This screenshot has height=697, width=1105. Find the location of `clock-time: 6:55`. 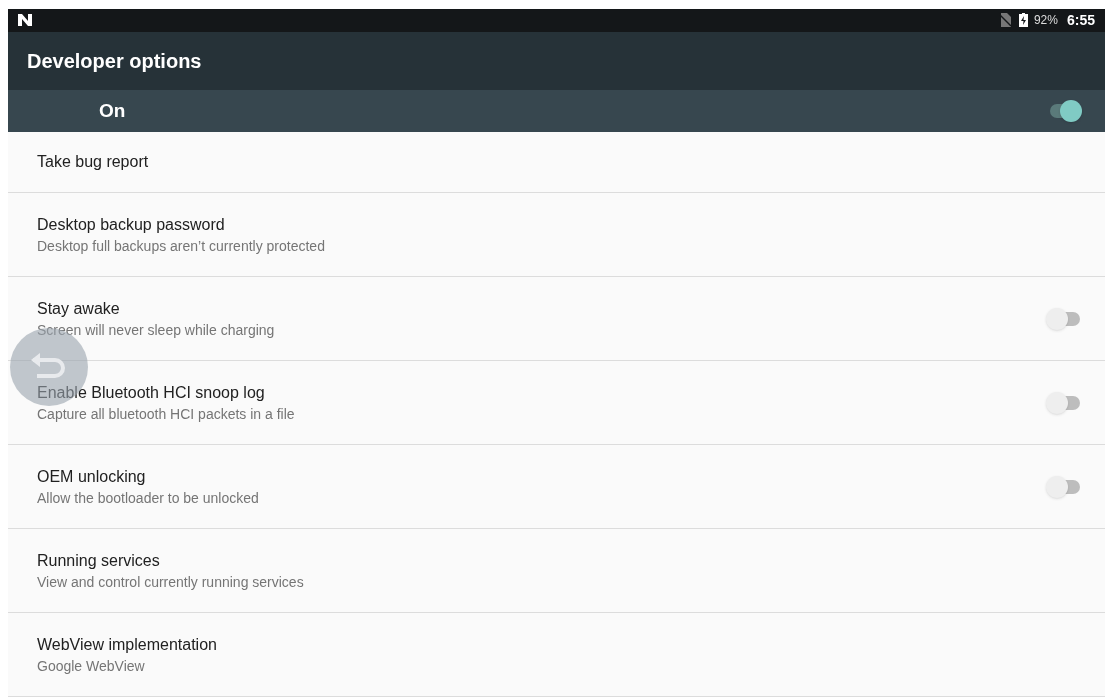

clock-time: 6:55 is located at coordinates (1080, 20).